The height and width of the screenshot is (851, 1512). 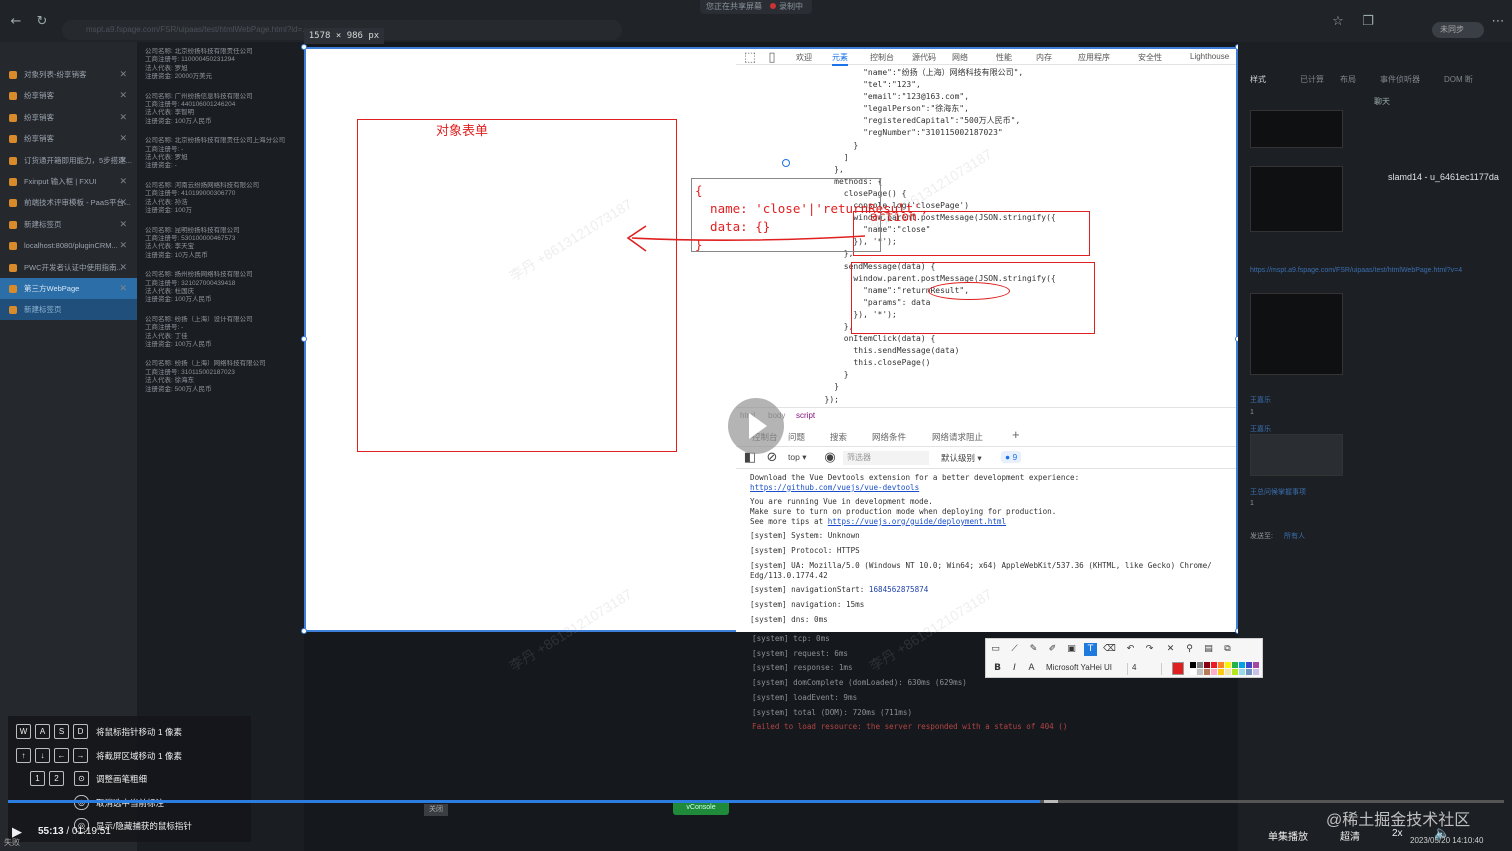 I want to click on resize-handle-bl, so click(x=304, y=631).